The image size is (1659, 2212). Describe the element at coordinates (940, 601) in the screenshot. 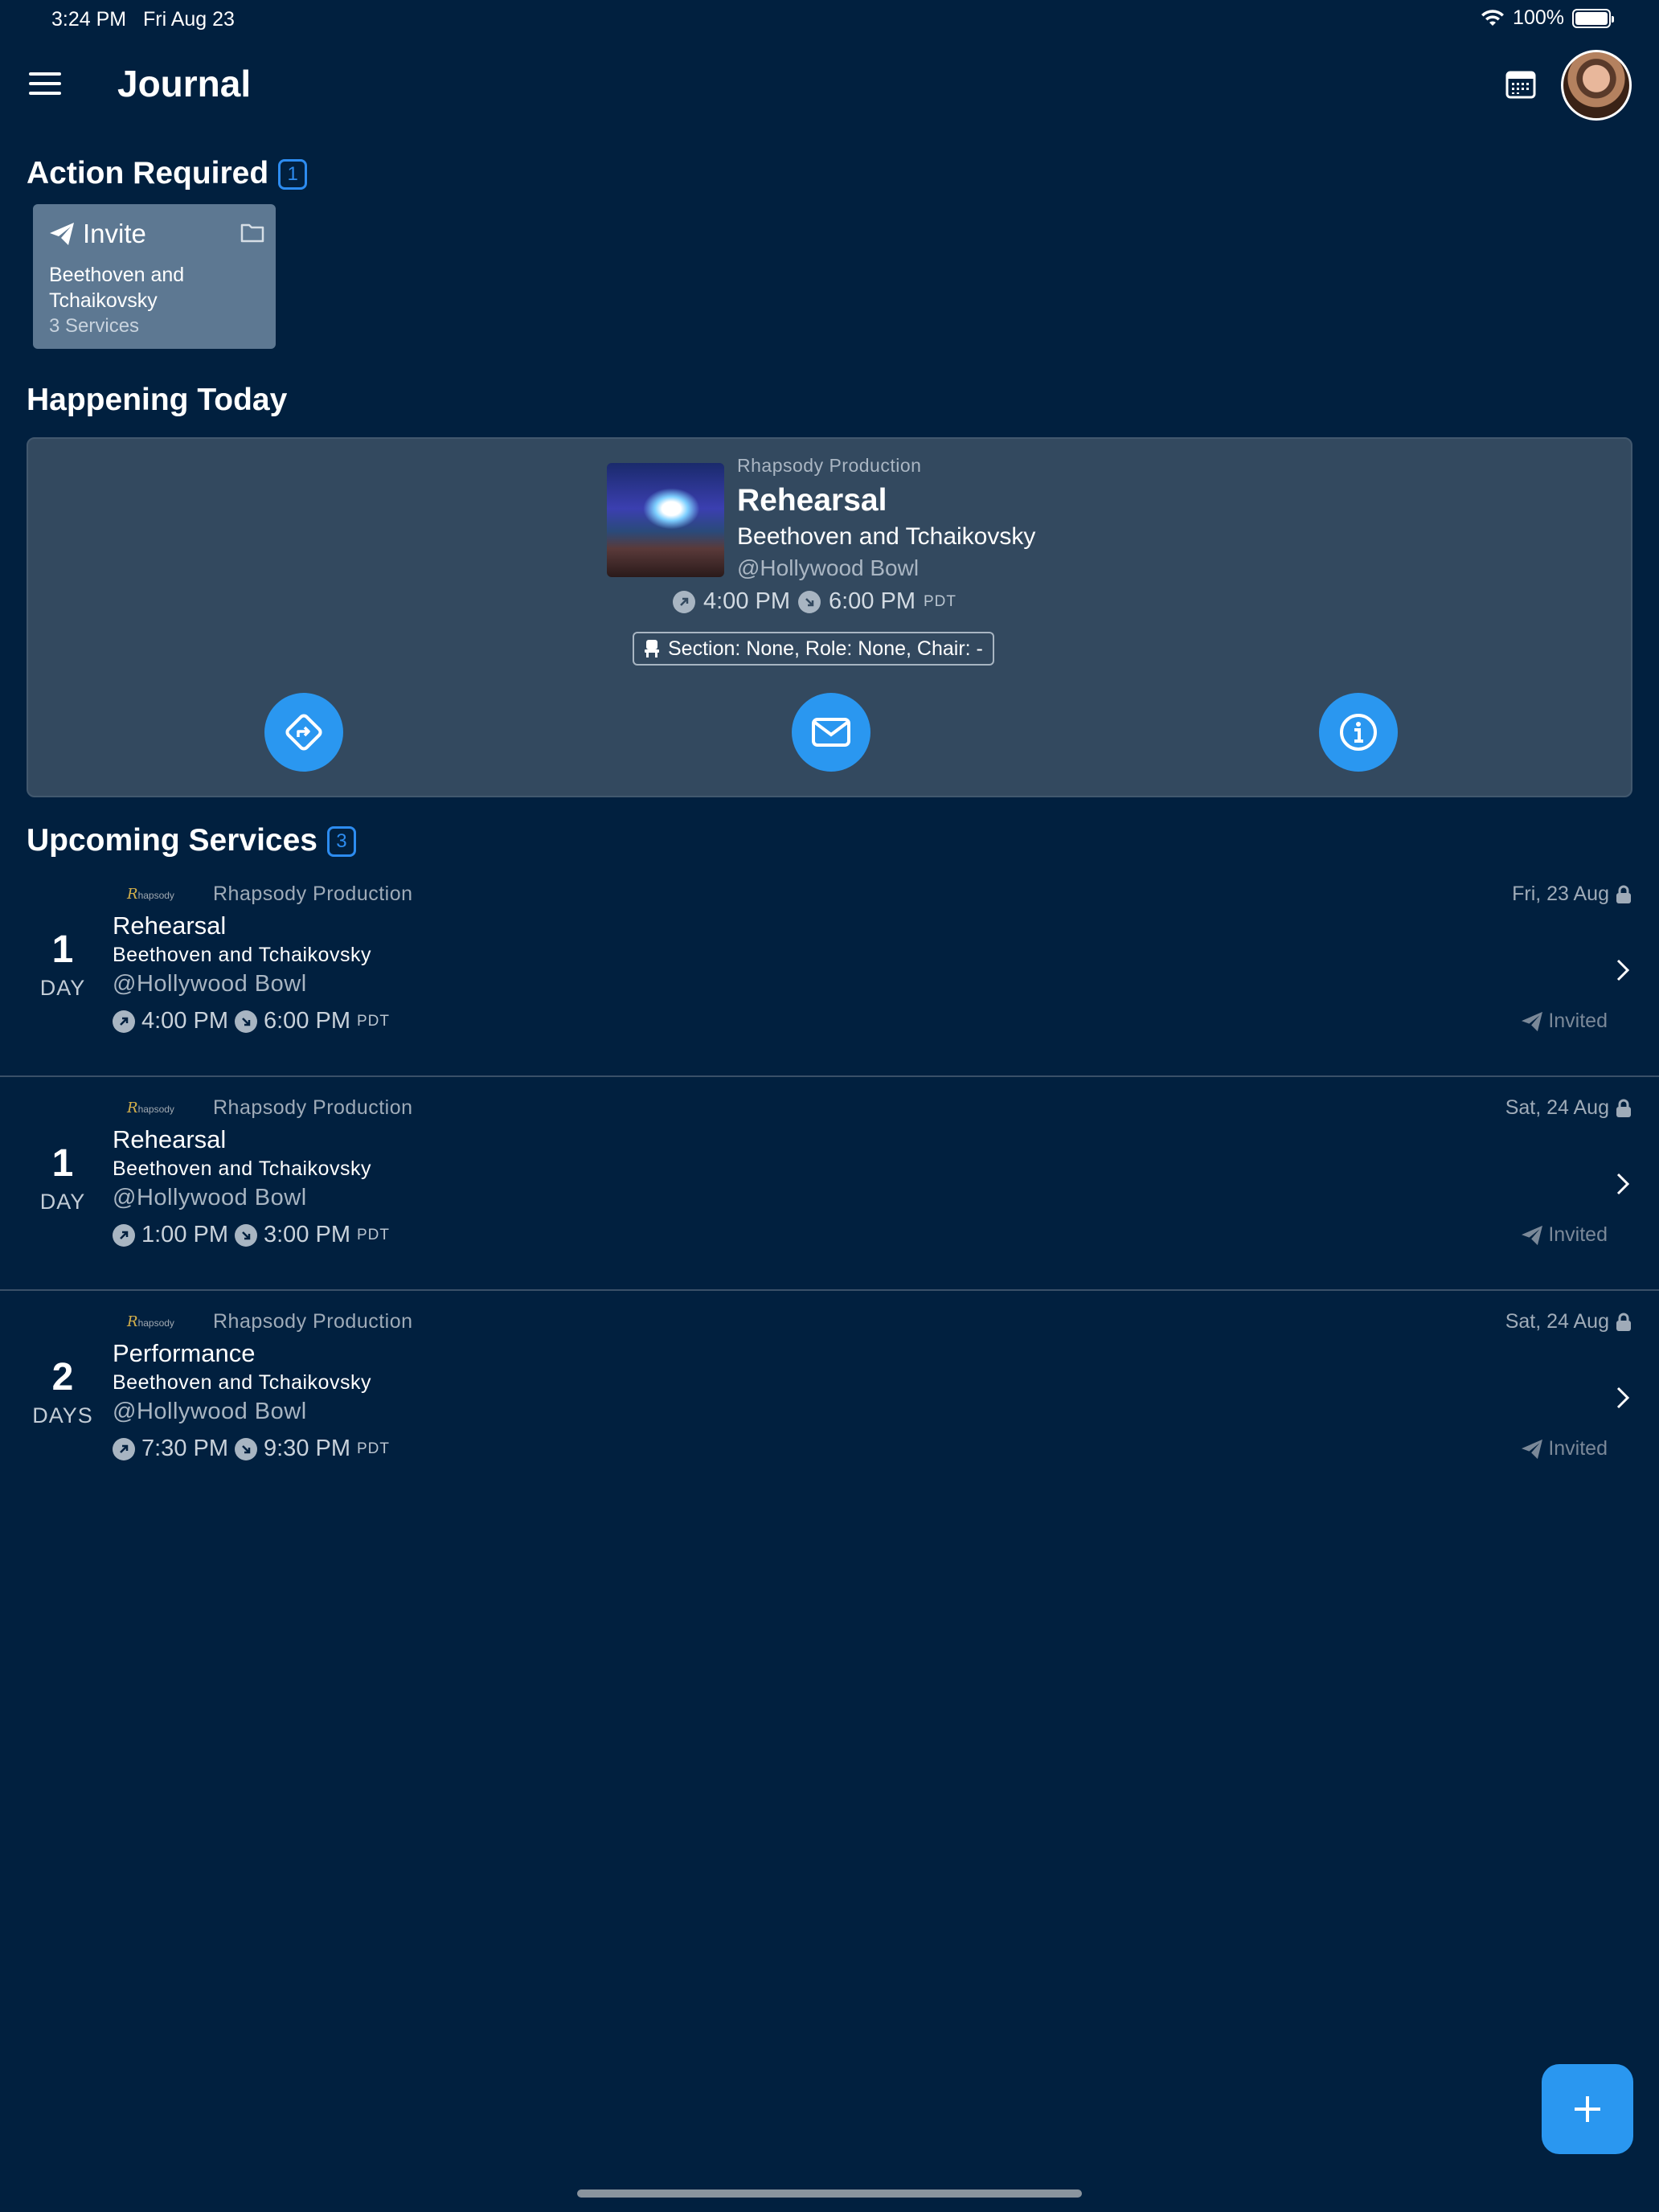

I see `today-timezone: PDT` at that location.